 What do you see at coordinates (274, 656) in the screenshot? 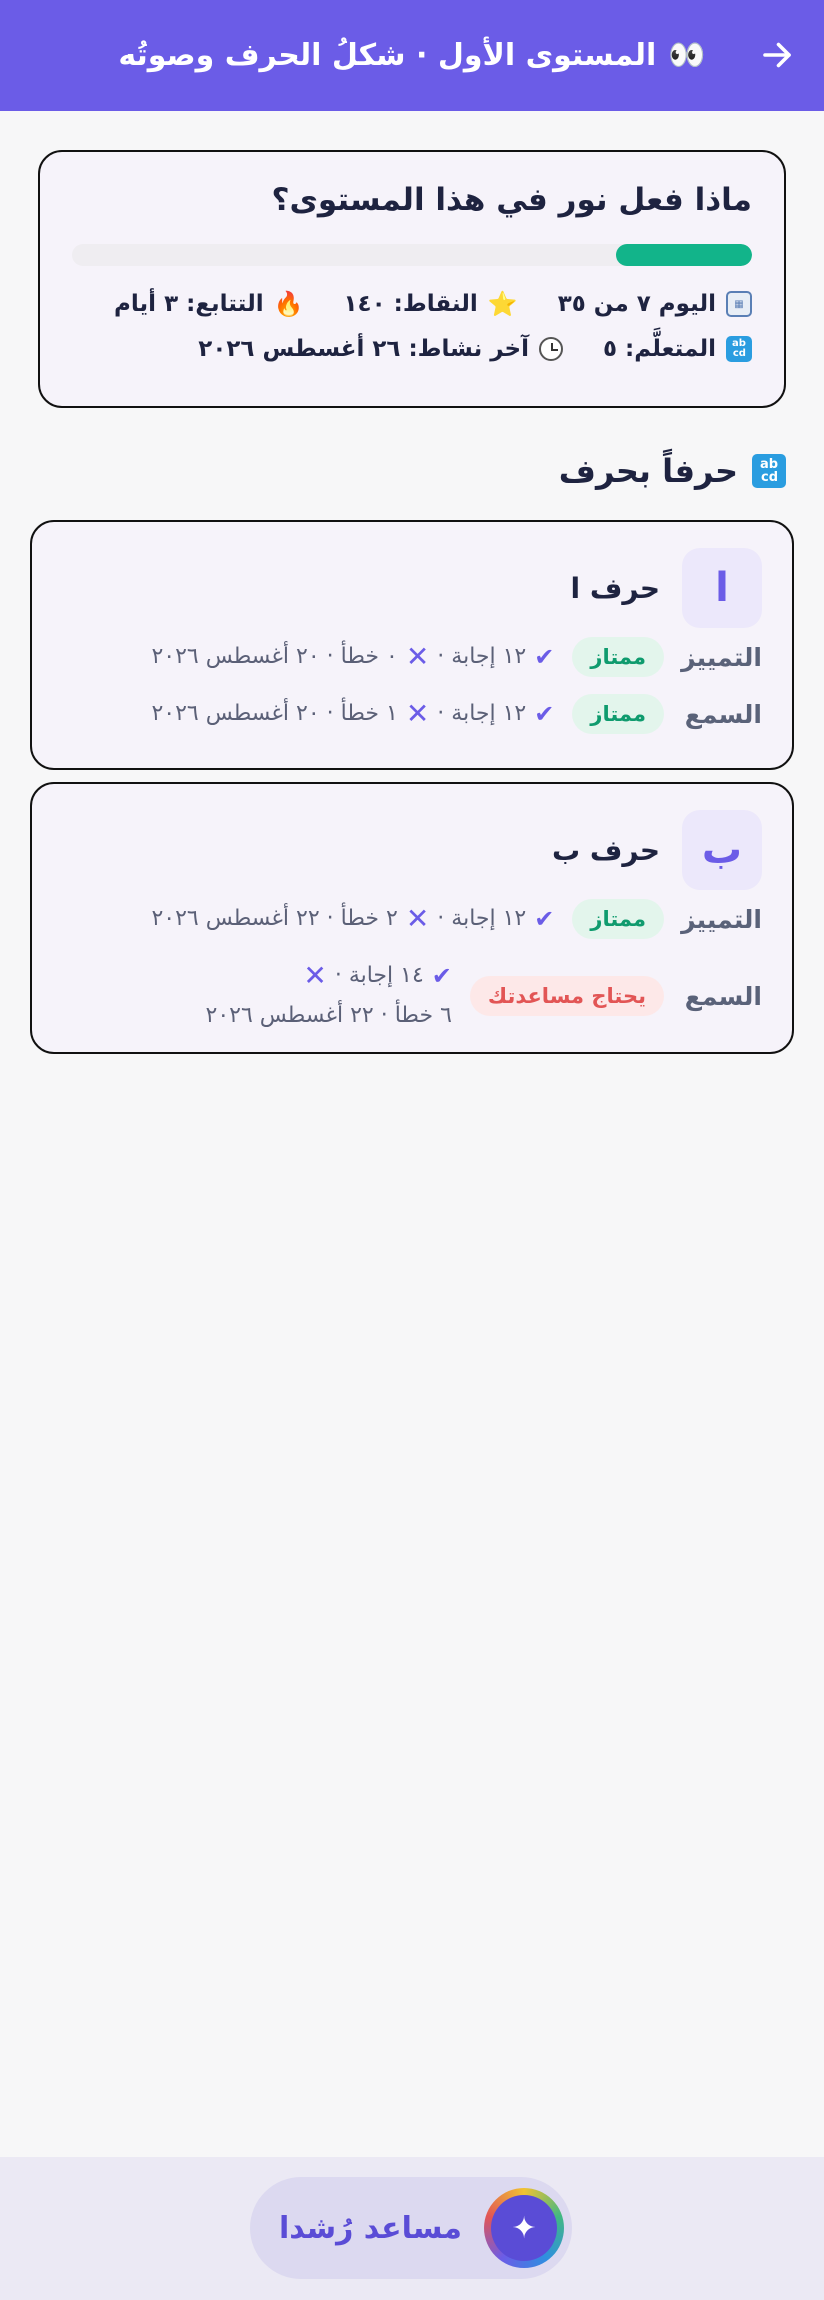
I see `skill-mistakes: ٠ خطأ · ٢٠ أغسطس ٢٠٢٦` at bounding box center [274, 656].